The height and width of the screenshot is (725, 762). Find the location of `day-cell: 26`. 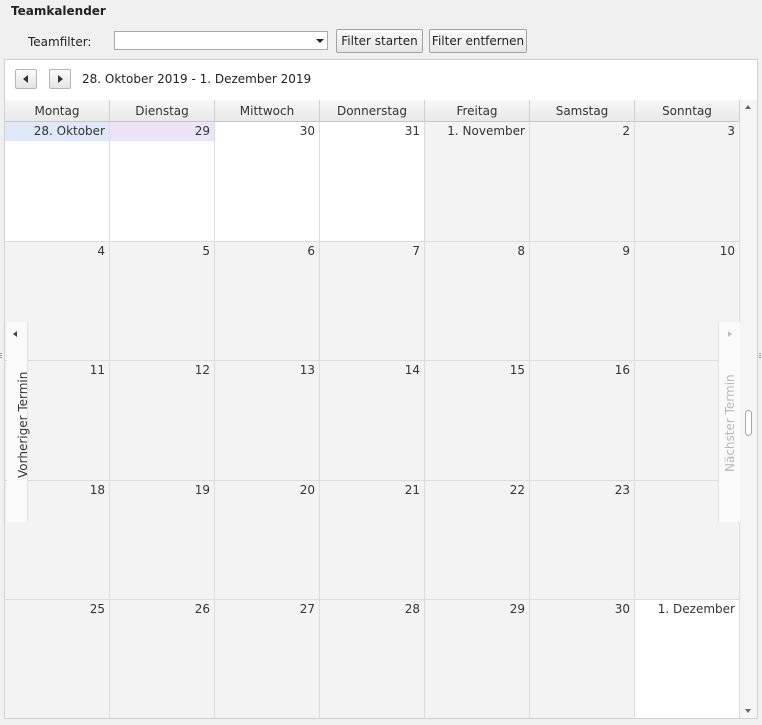

day-cell: 26 is located at coordinates (162, 659).